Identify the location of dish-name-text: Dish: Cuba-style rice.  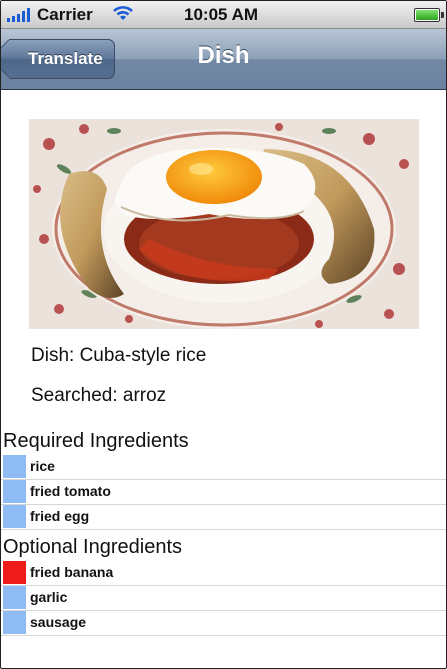
(119, 355).